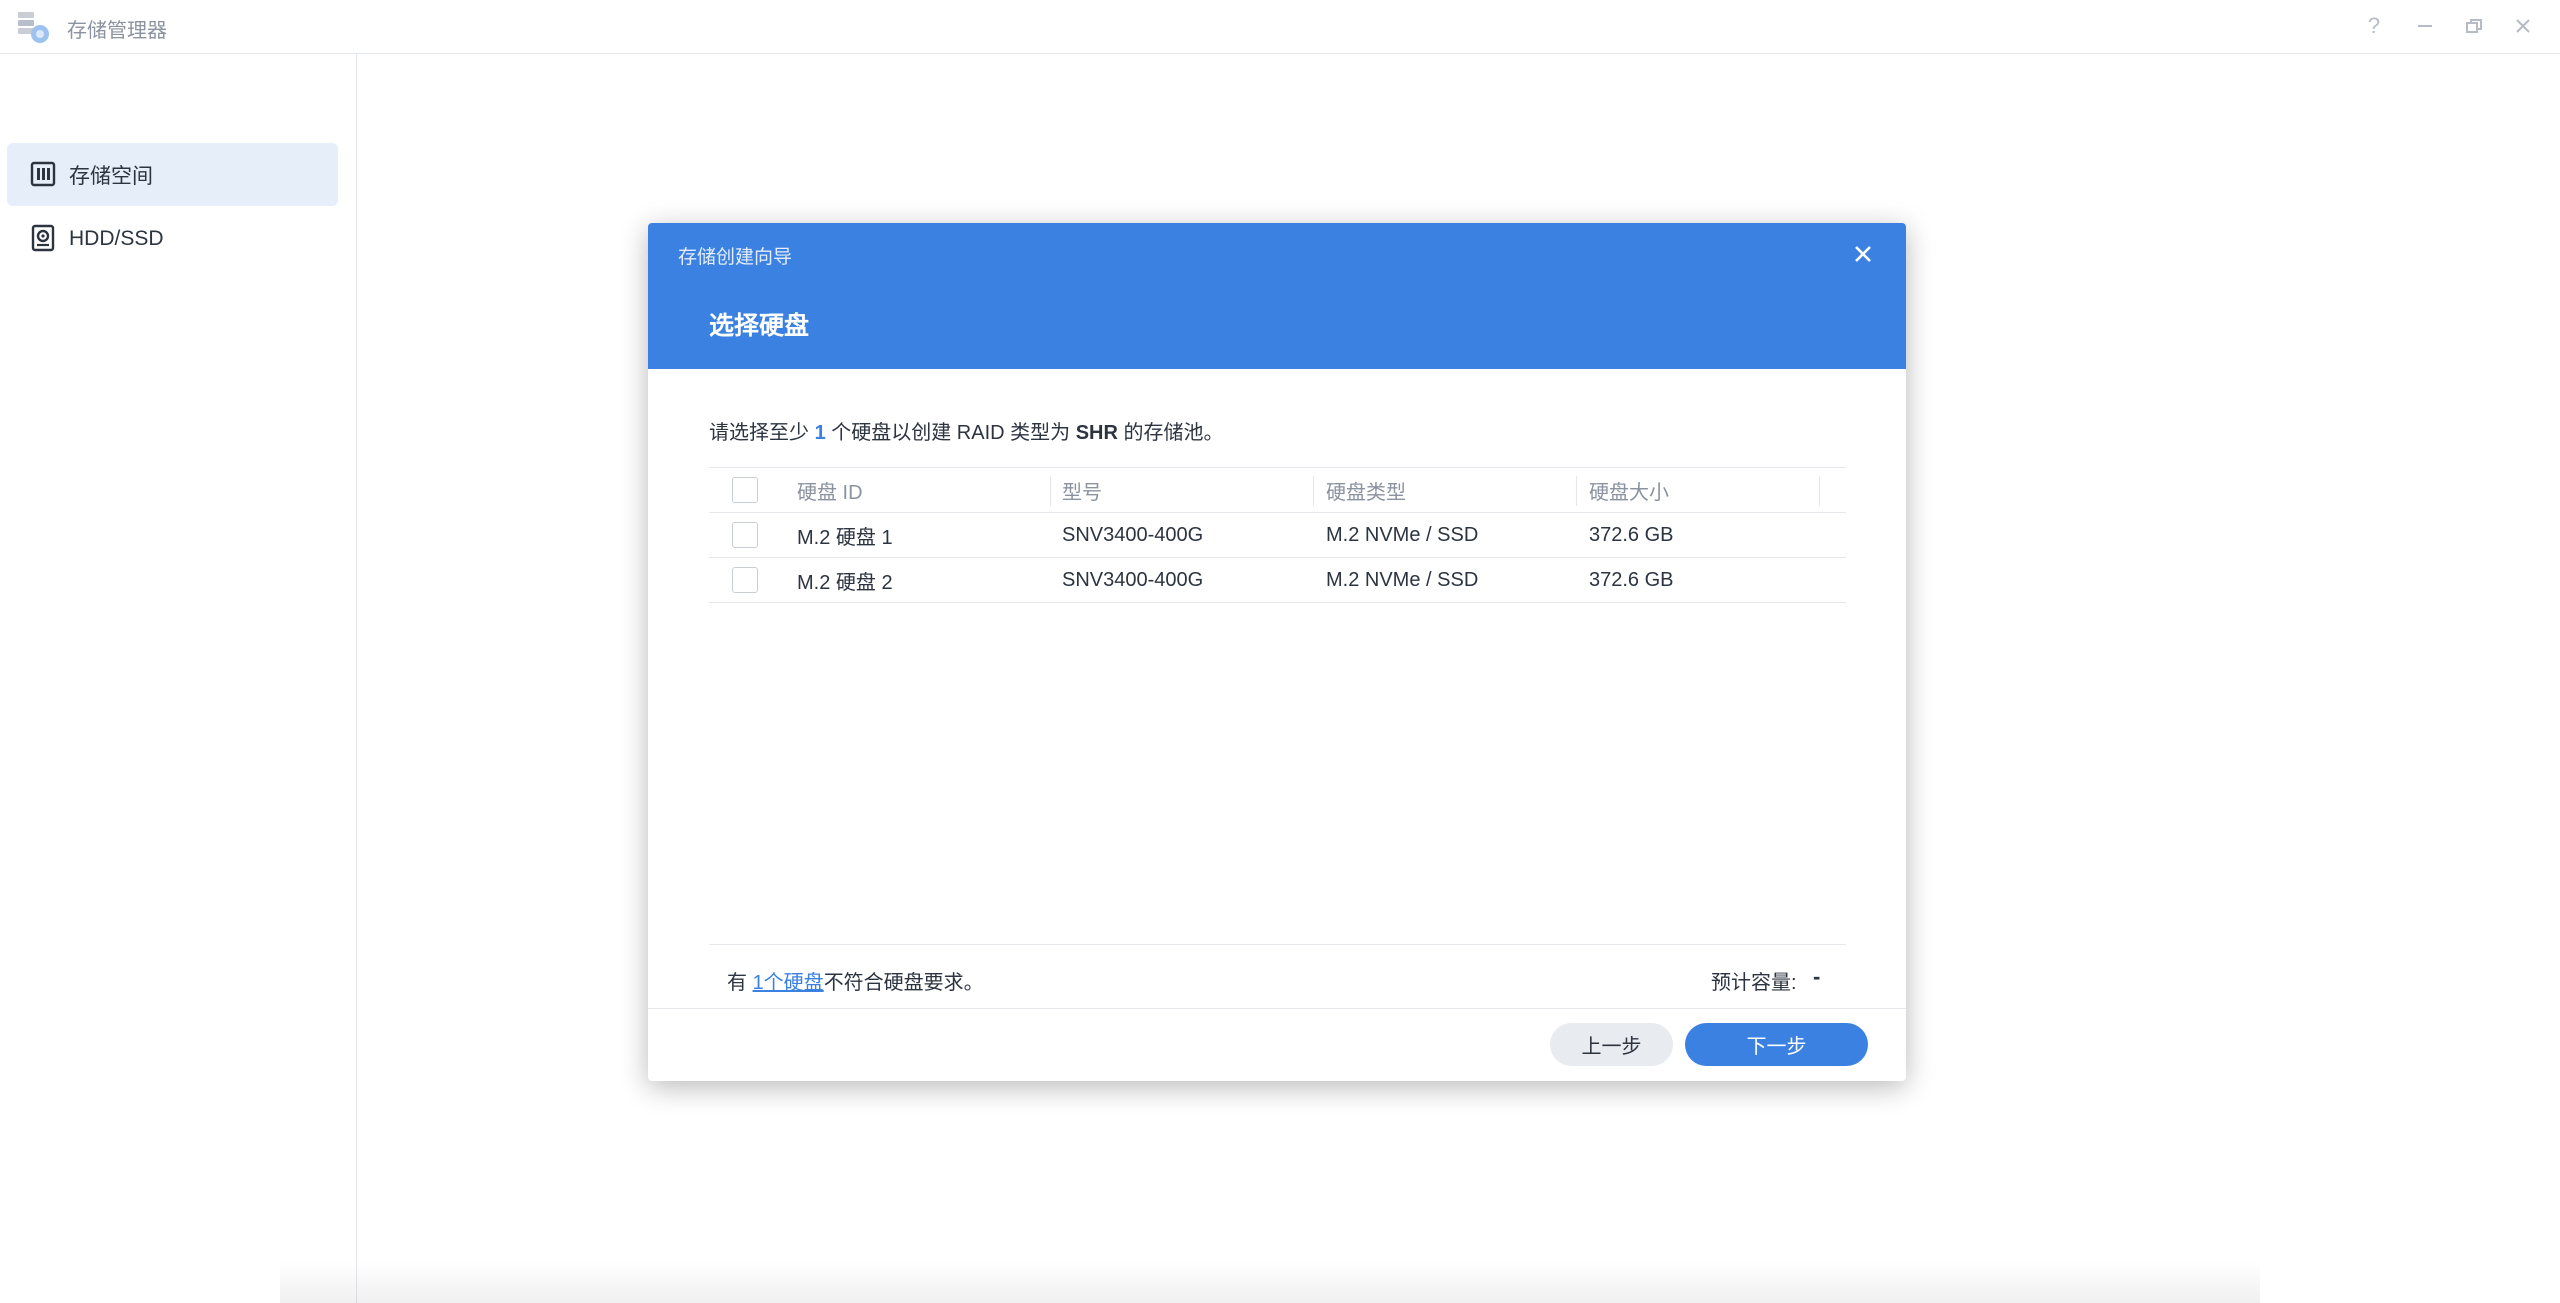 The height and width of the screenshot is (1303, 2560). What do you see at coordinates (43, 174) in the screenshot?
I see `storage-icon` at bounding box center [43, 174].